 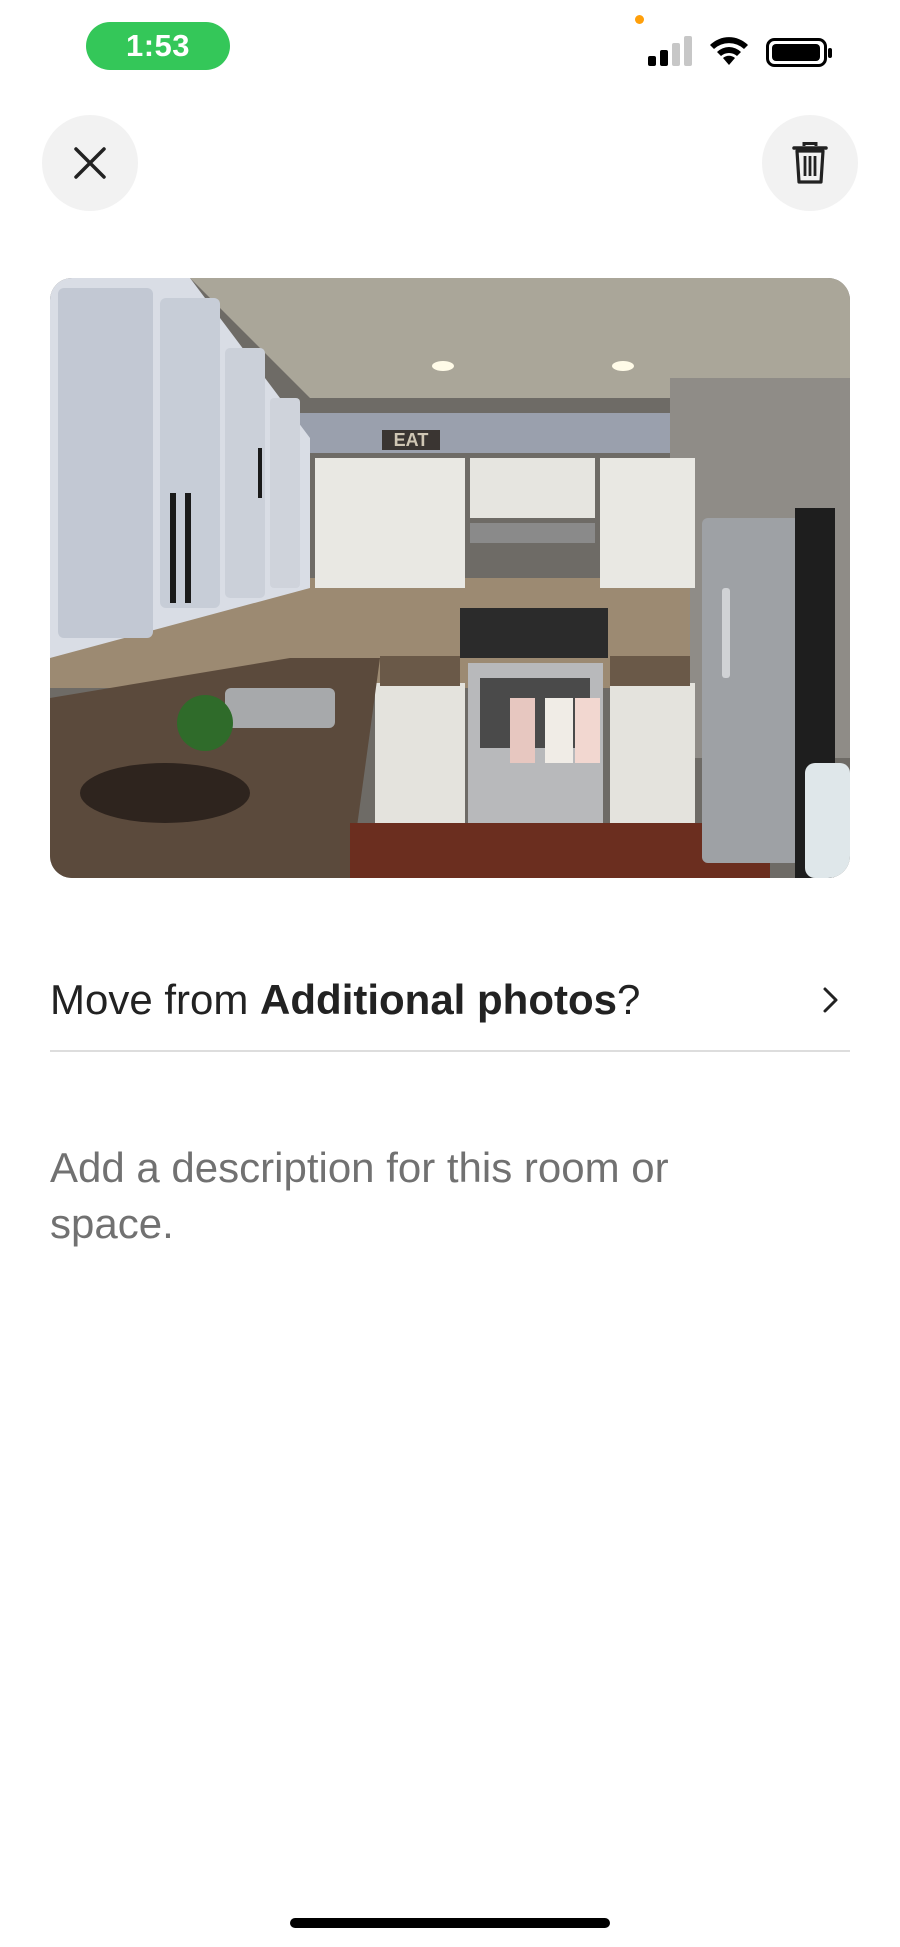 I want to click on move-suffix: ?, so click(x=629, y=999).